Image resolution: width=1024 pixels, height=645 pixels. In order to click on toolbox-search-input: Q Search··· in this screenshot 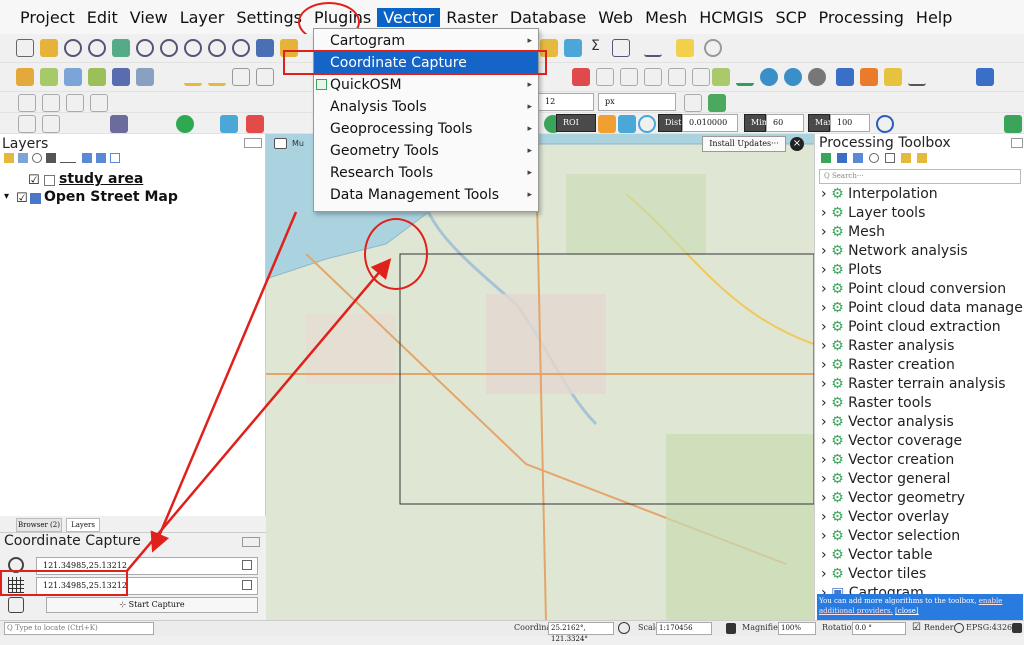, I will do `click(920, 176)`.